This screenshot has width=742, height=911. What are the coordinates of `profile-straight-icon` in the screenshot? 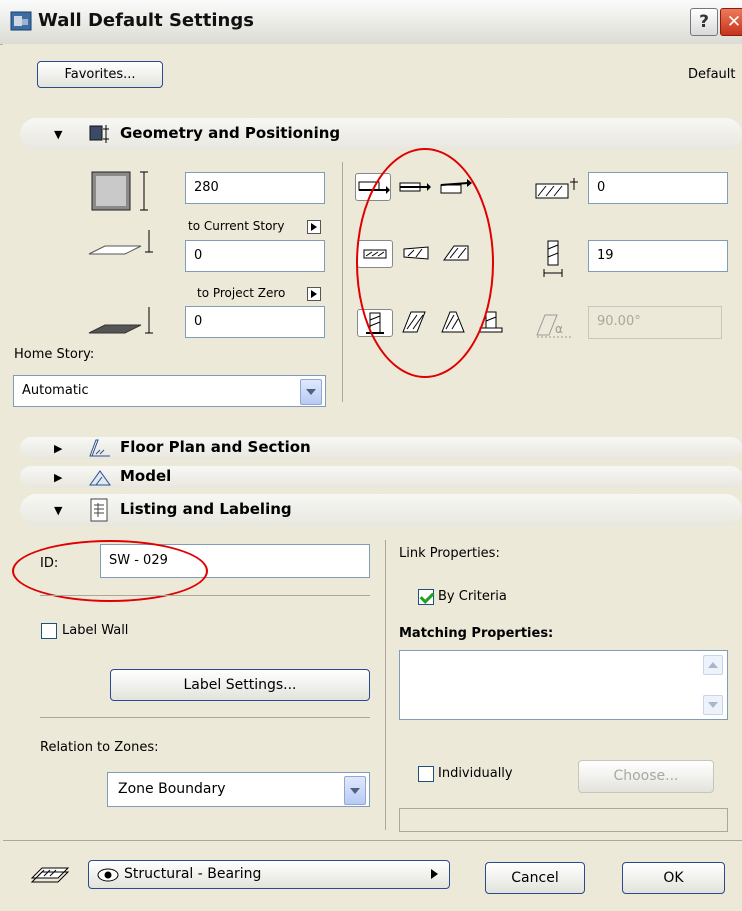 It's located at (375, 323).